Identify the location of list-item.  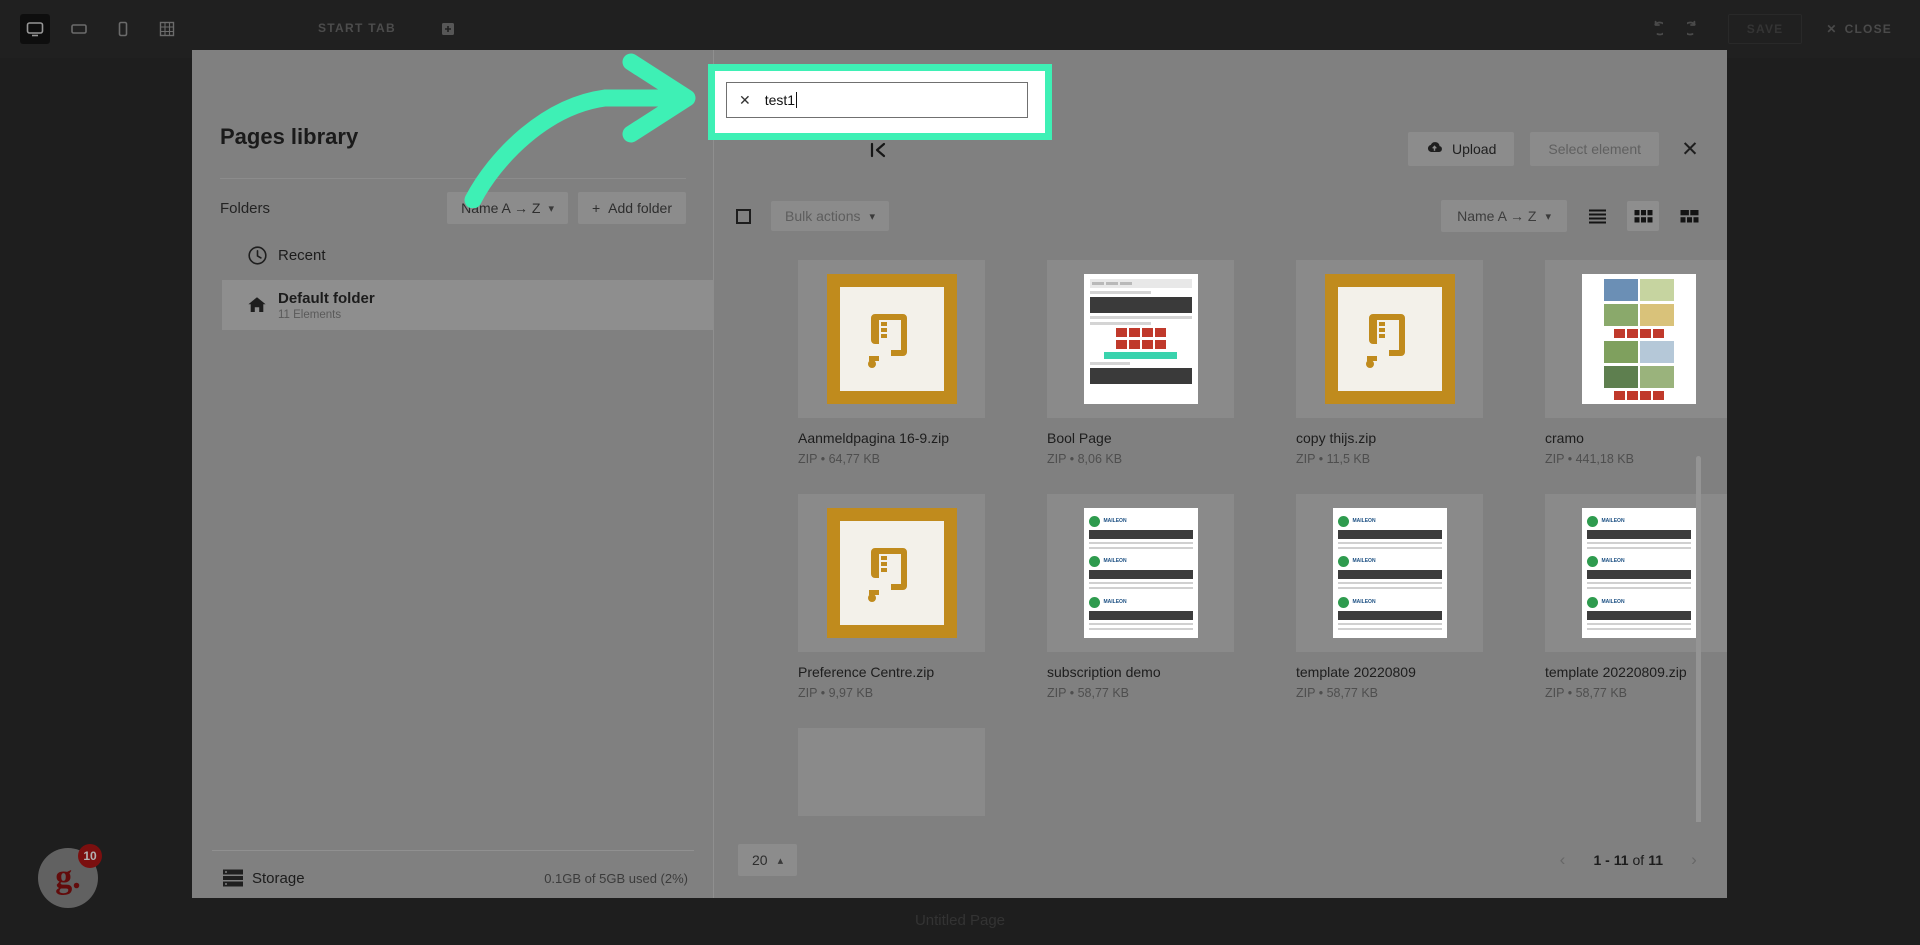
(891, 772).